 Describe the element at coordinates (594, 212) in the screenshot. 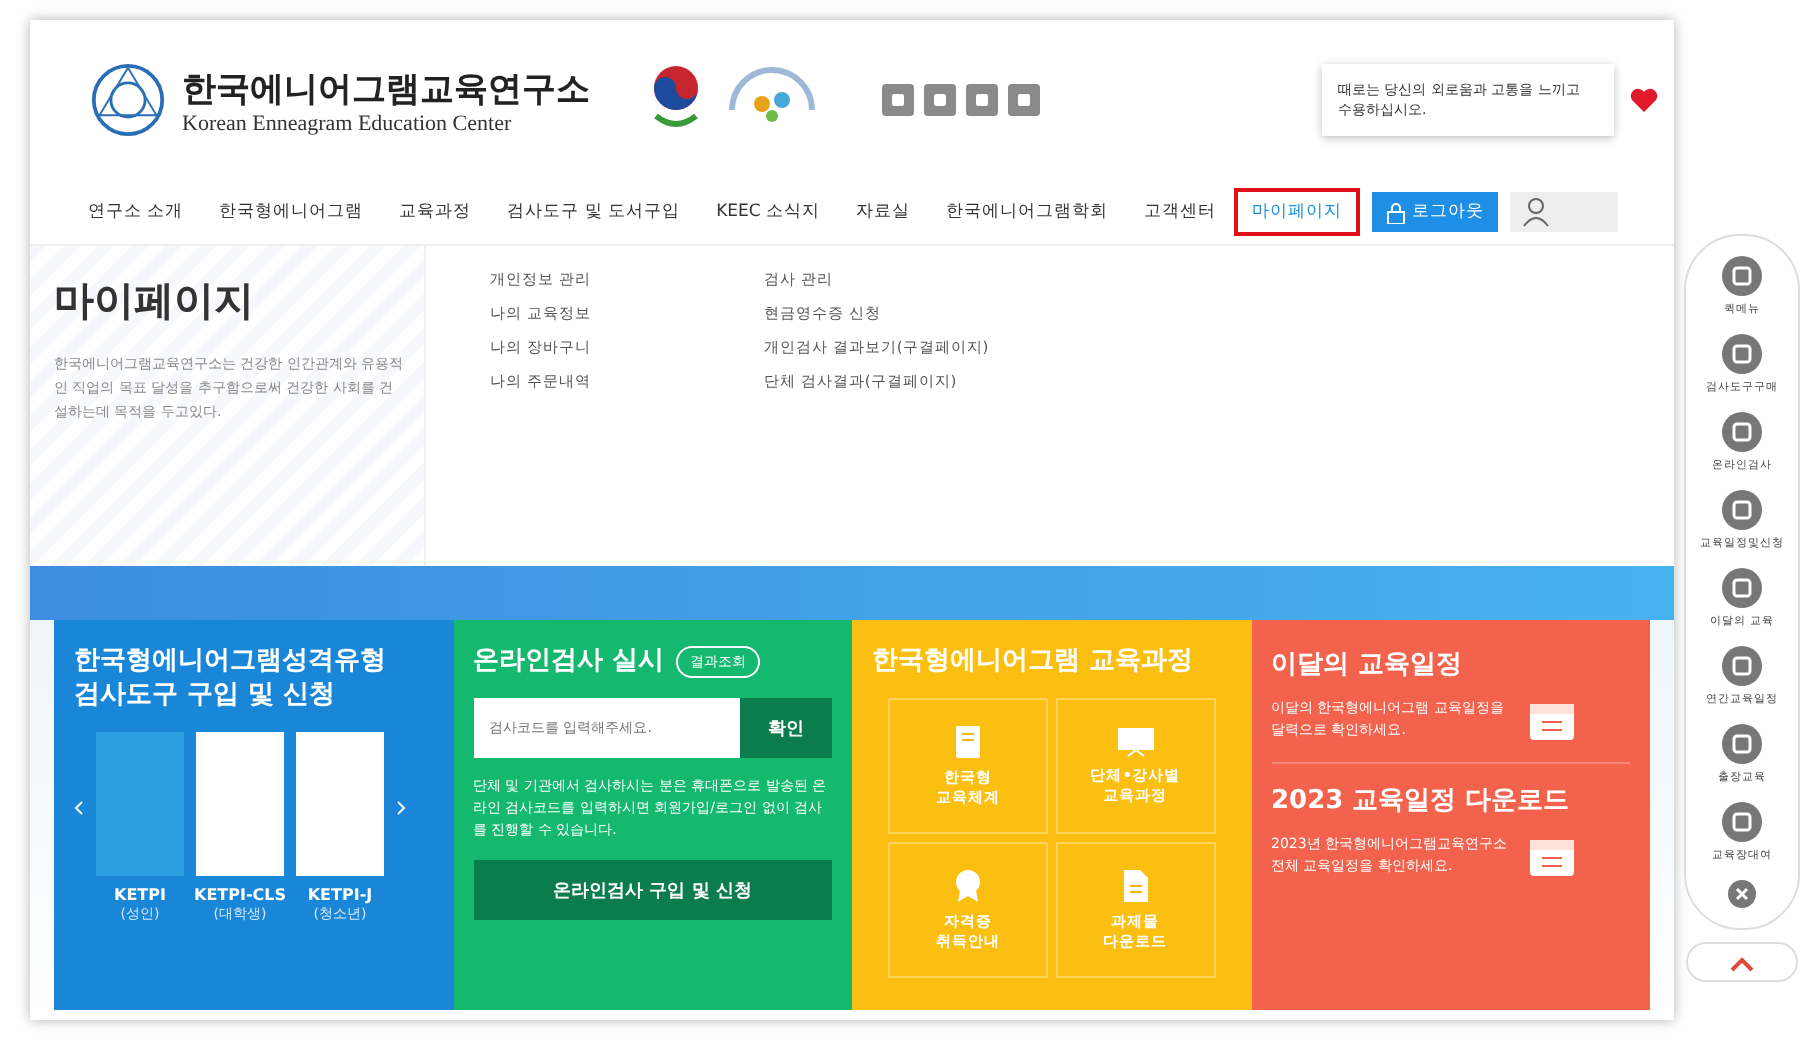

I see `nav-link: 검사도구 및 도서구입` at that location.